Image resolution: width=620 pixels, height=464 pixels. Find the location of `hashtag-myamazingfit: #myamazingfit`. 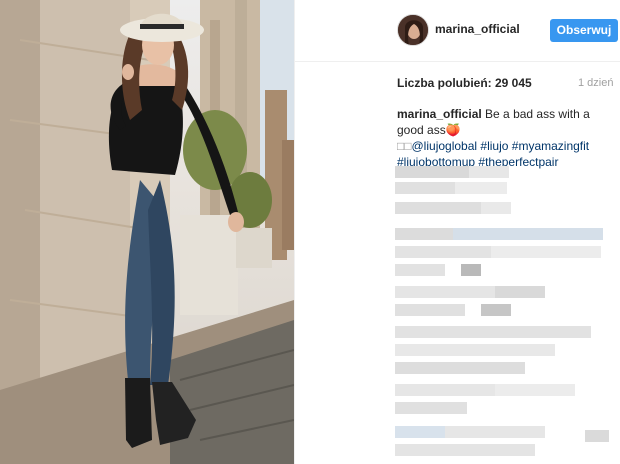

hashtag-myamazingfit: #myamazingfit is located at coordinates (550, 146).